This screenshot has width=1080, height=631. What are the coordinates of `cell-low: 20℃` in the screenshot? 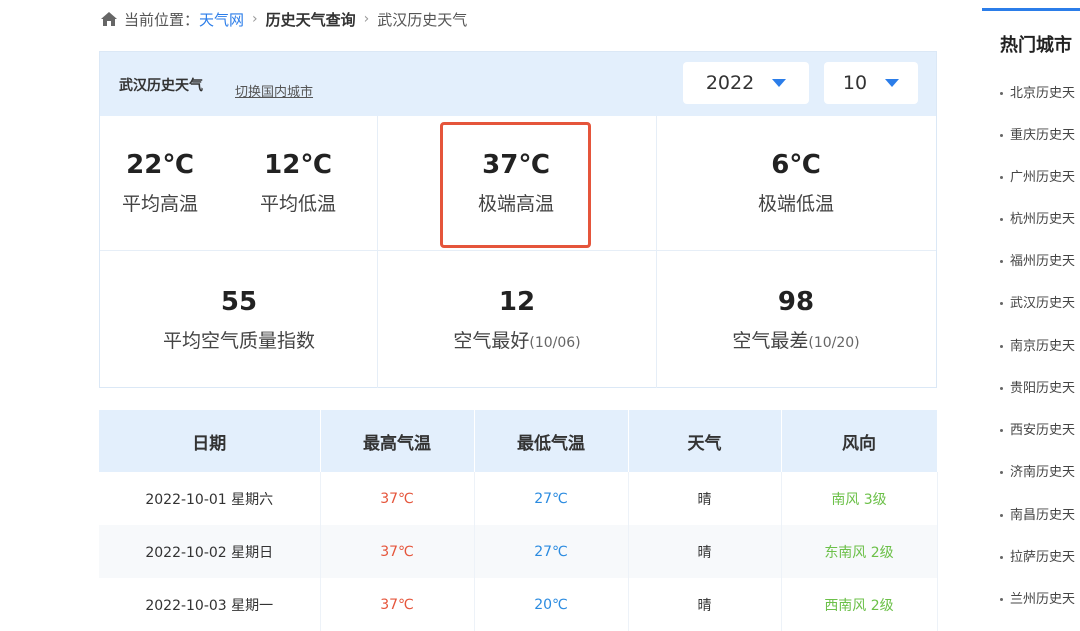 It's located at (551, 604).